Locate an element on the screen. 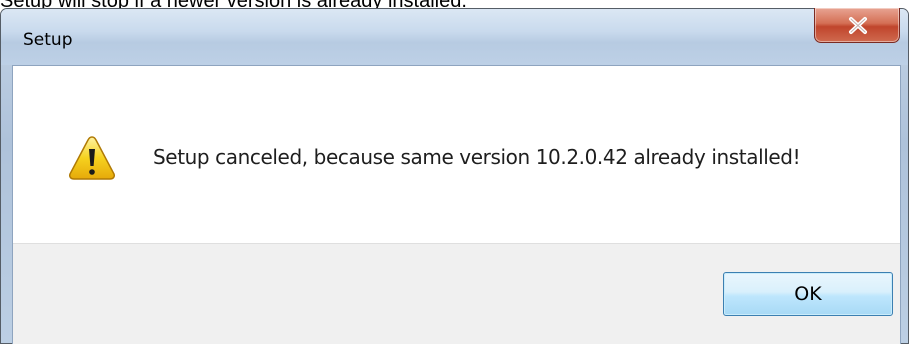 The height and width of the screenshot is (344, 909). window-title: Setup is located at coordinates (48, 40).